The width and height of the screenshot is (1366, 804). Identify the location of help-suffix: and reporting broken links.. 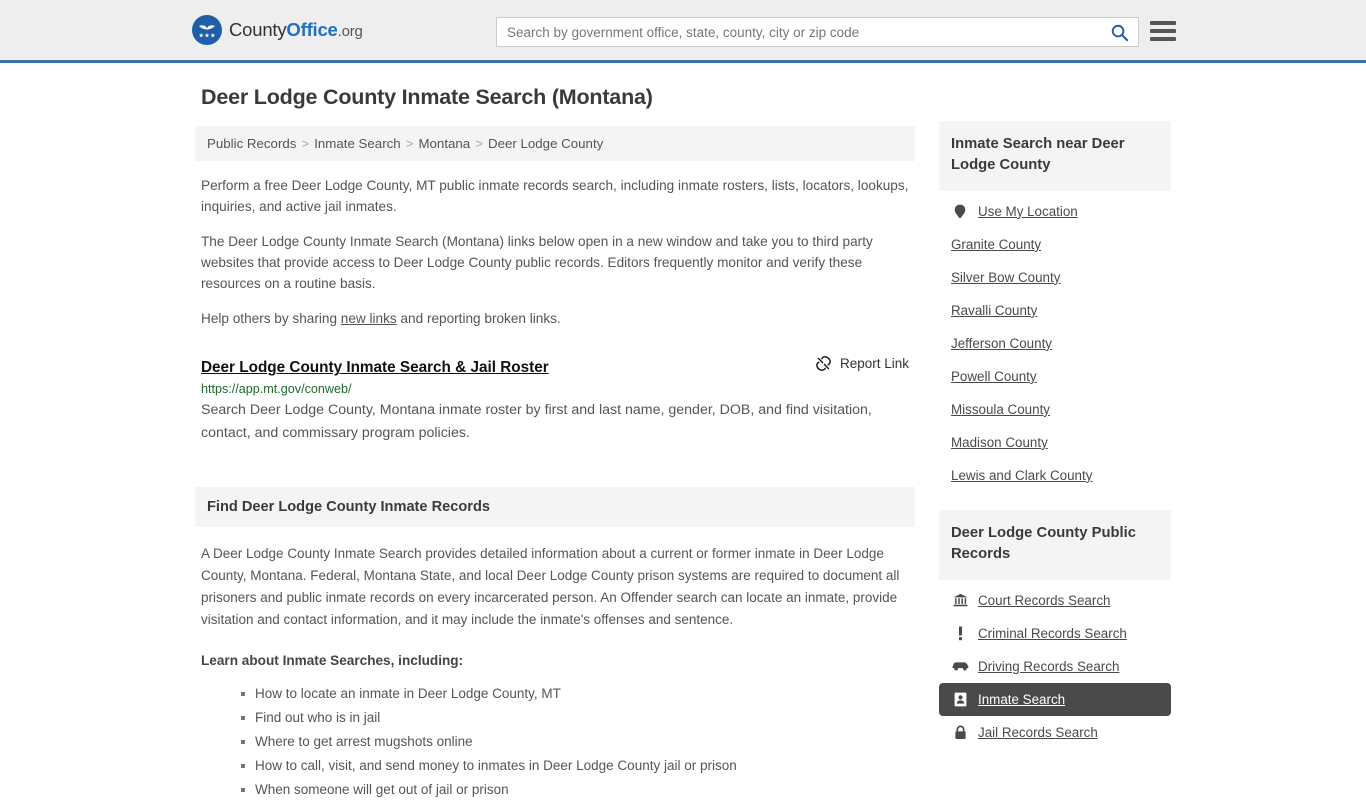
(478, 319).